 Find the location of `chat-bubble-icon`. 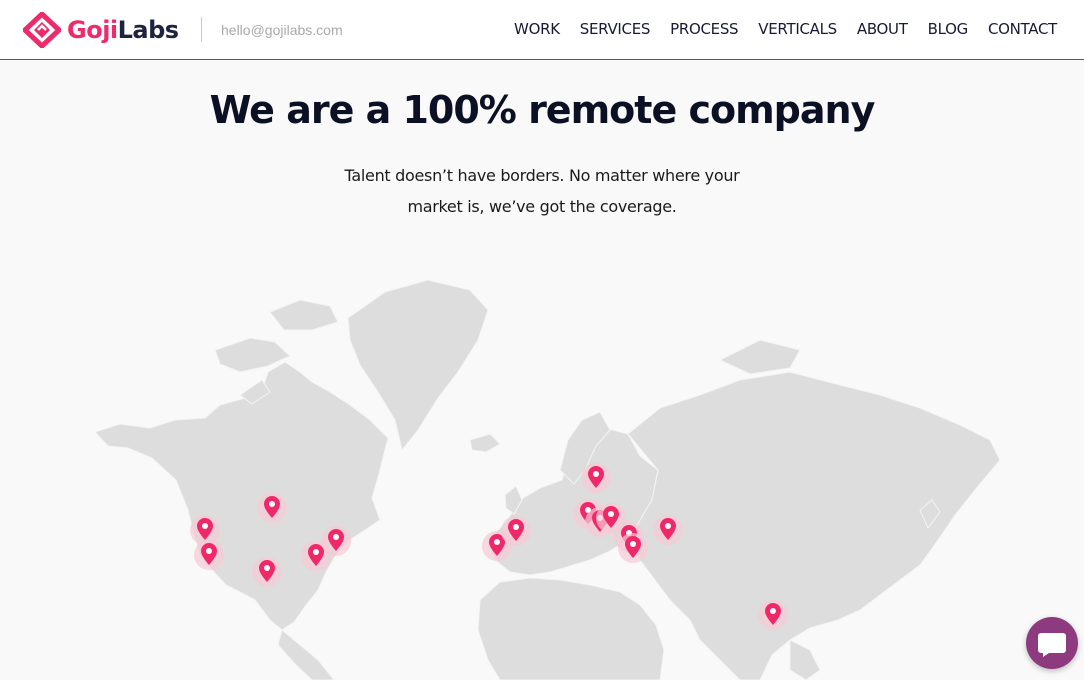

chat-bubble-icon is located at coordinates (1052, 645).